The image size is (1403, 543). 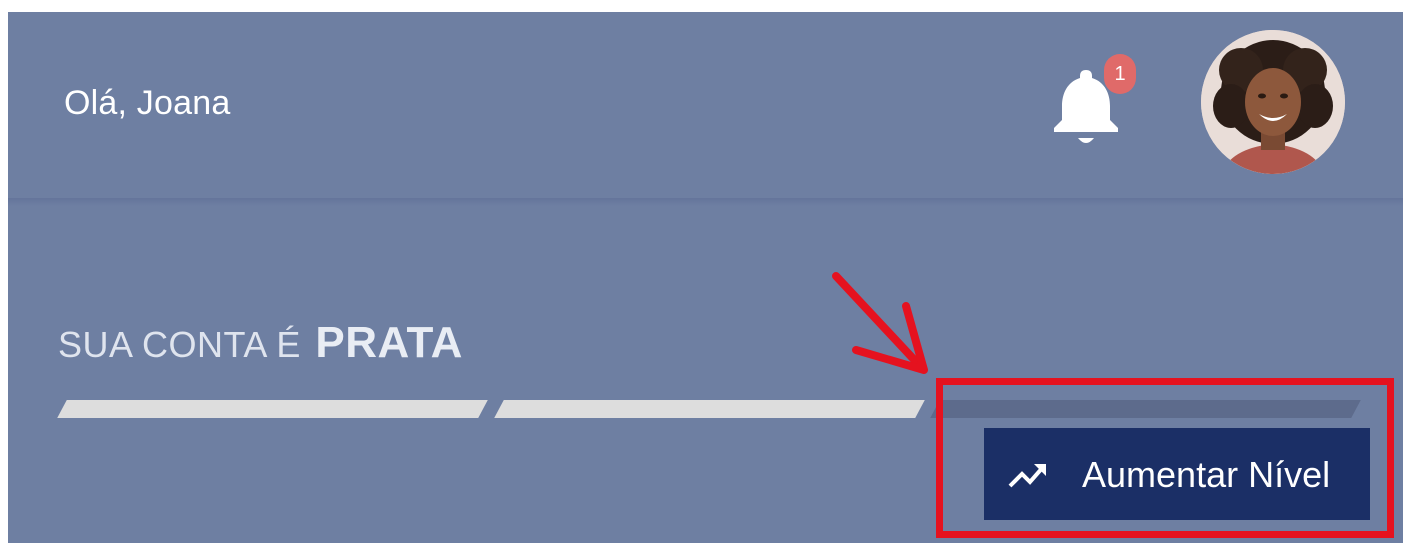 I want to click on account-status: SUA CONTA É PRATA, so click(x=260, y=343).